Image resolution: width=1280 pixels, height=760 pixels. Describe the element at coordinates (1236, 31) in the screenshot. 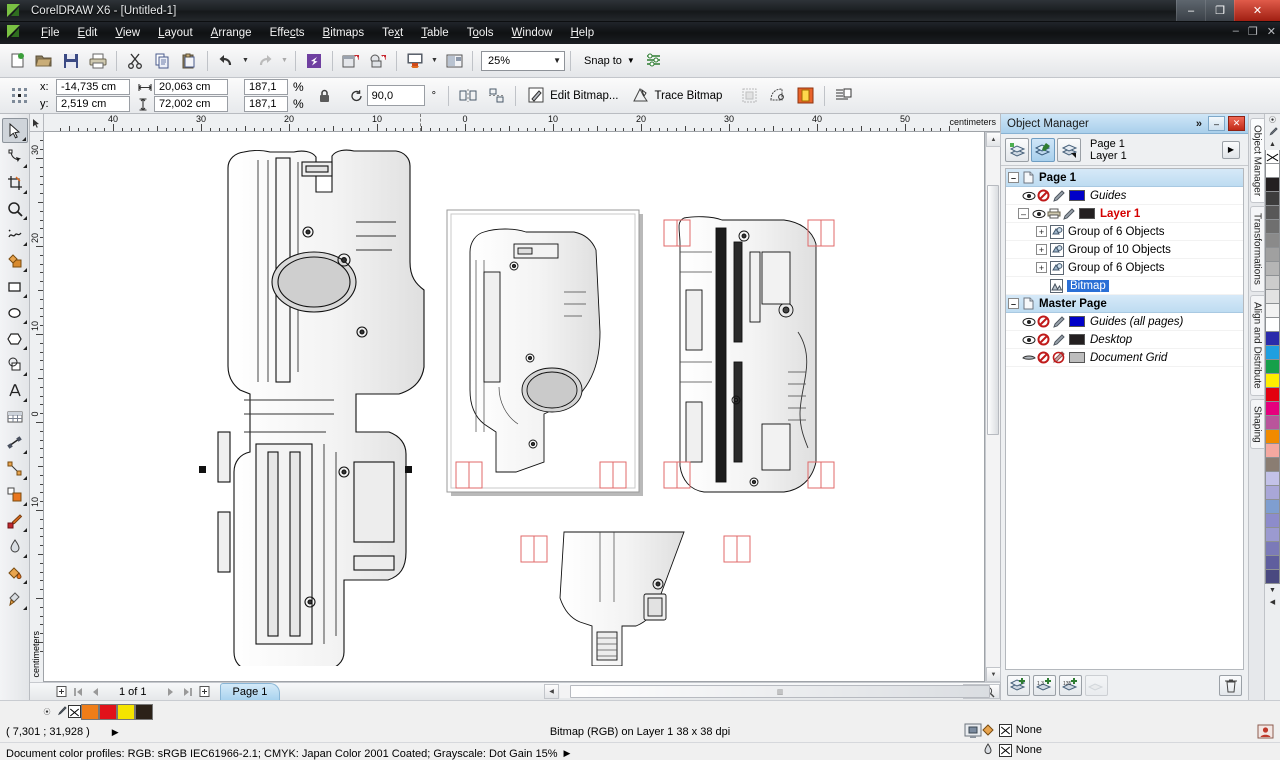

I see `mdi-minimize-button: –` at that location.